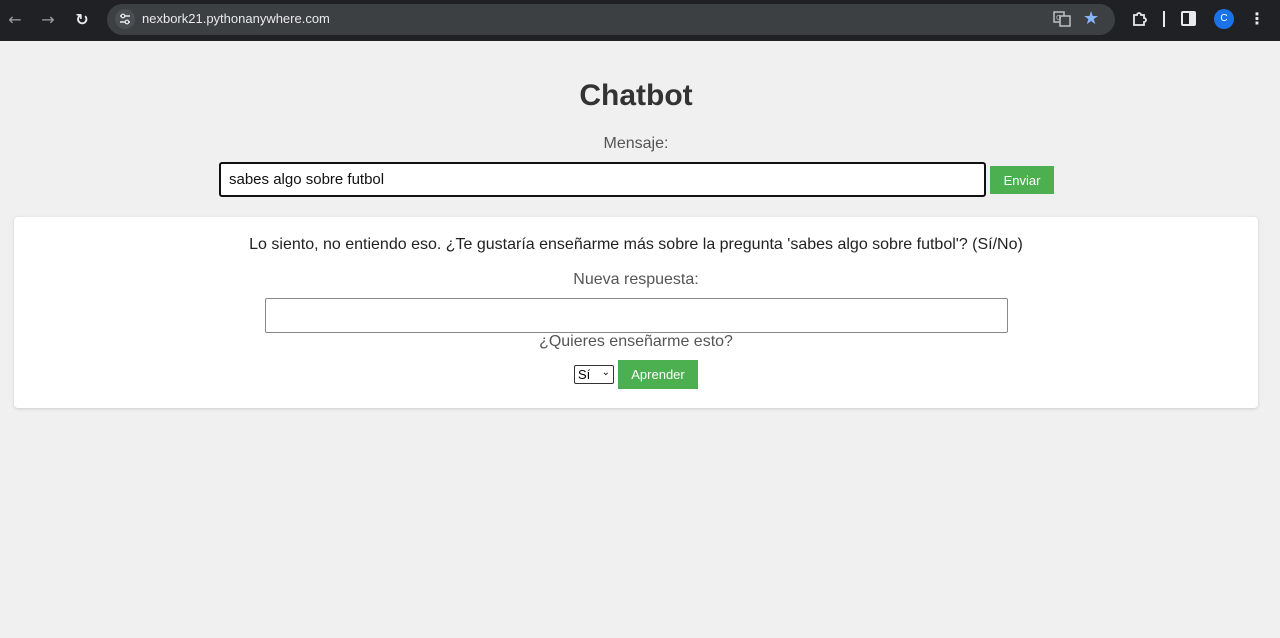 This screenshot has width=1280, height=638. I want to click on back-arrow-icon: ←, so click(15, 20).